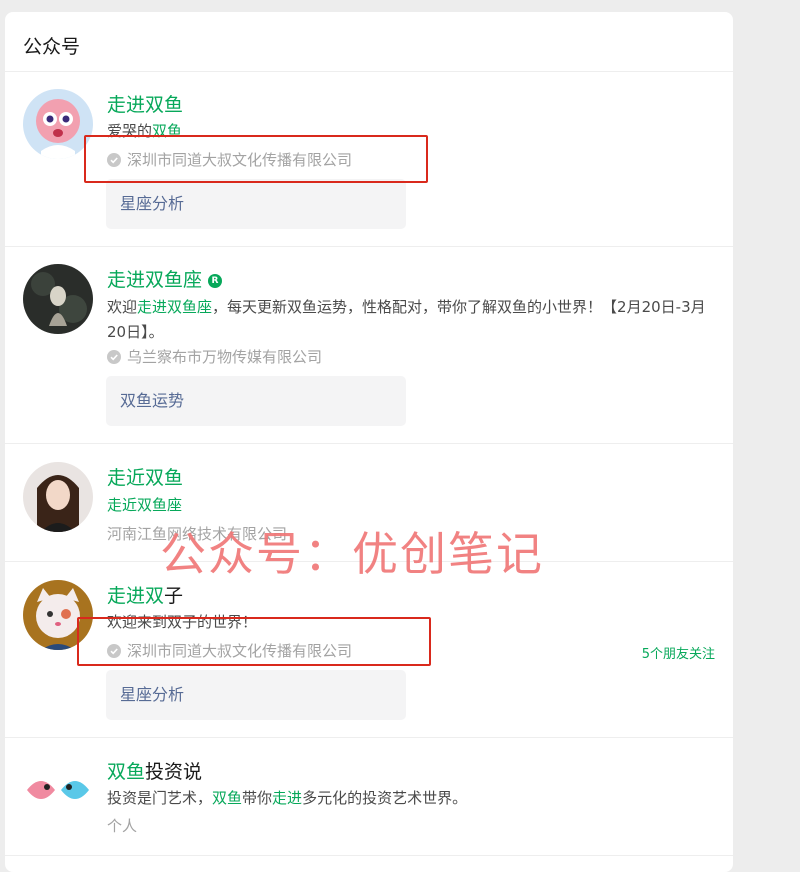 This screenshot has height=872, width=800. Describe the element at coordinates (287, 798) in the screenshot. I see `account-description: 投资是门艺术，双鱼带你走进多元化的投资艺术世界。` at that location.